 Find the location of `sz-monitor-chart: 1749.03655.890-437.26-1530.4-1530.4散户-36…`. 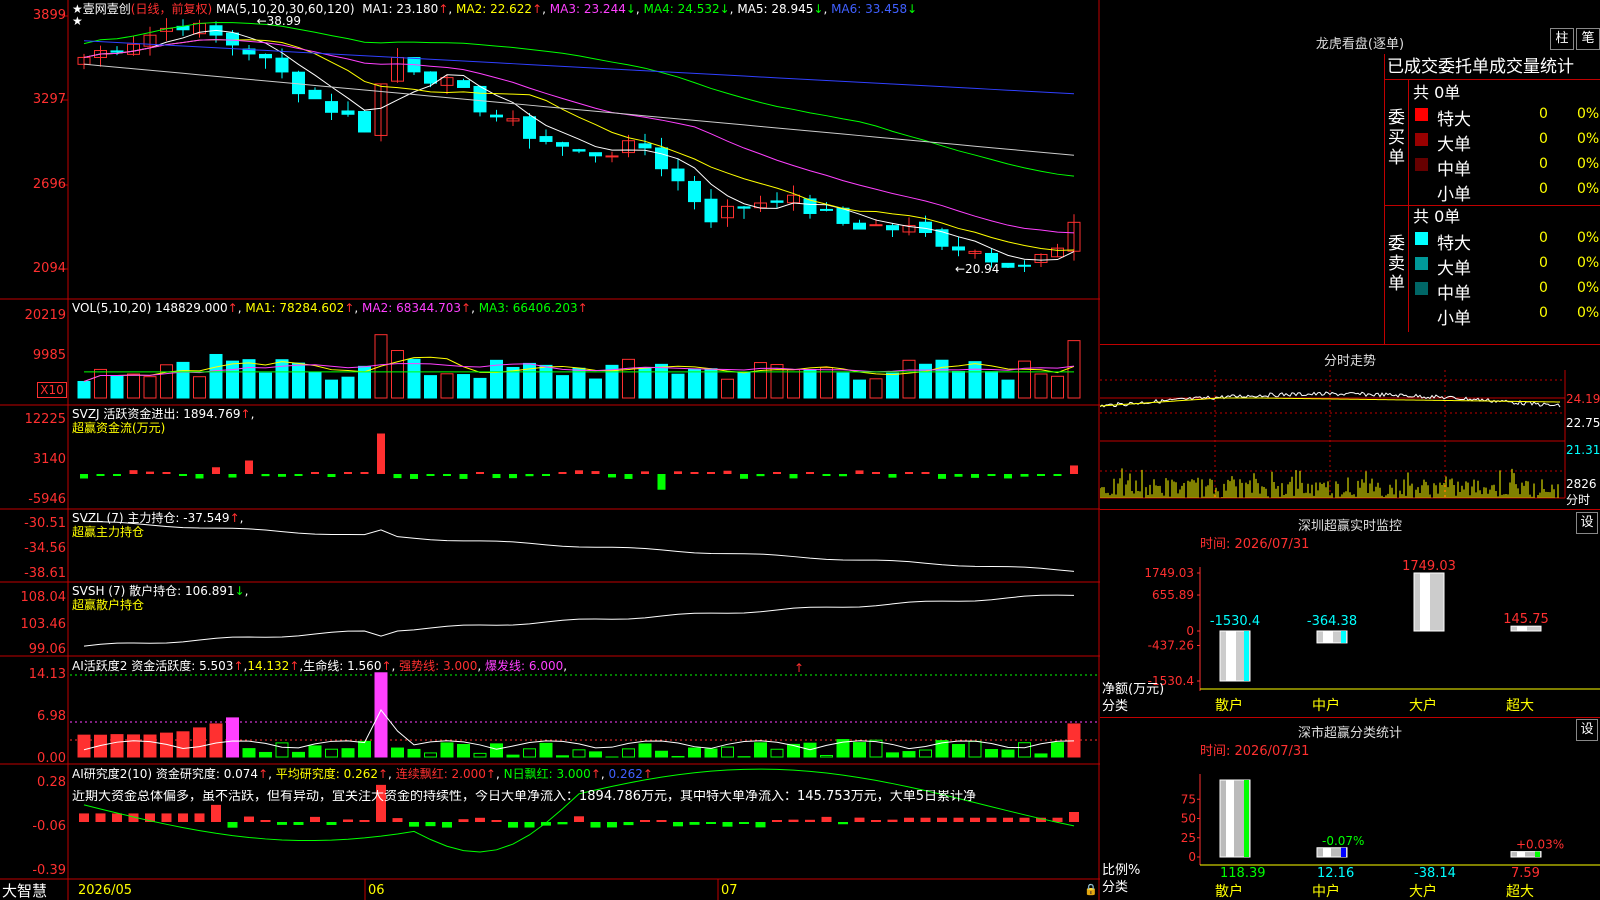

sz-monitor-chart: 1749.03655.890-437.26-1530.4-1530.4散户-36… is located at coordinates (1350, 635).